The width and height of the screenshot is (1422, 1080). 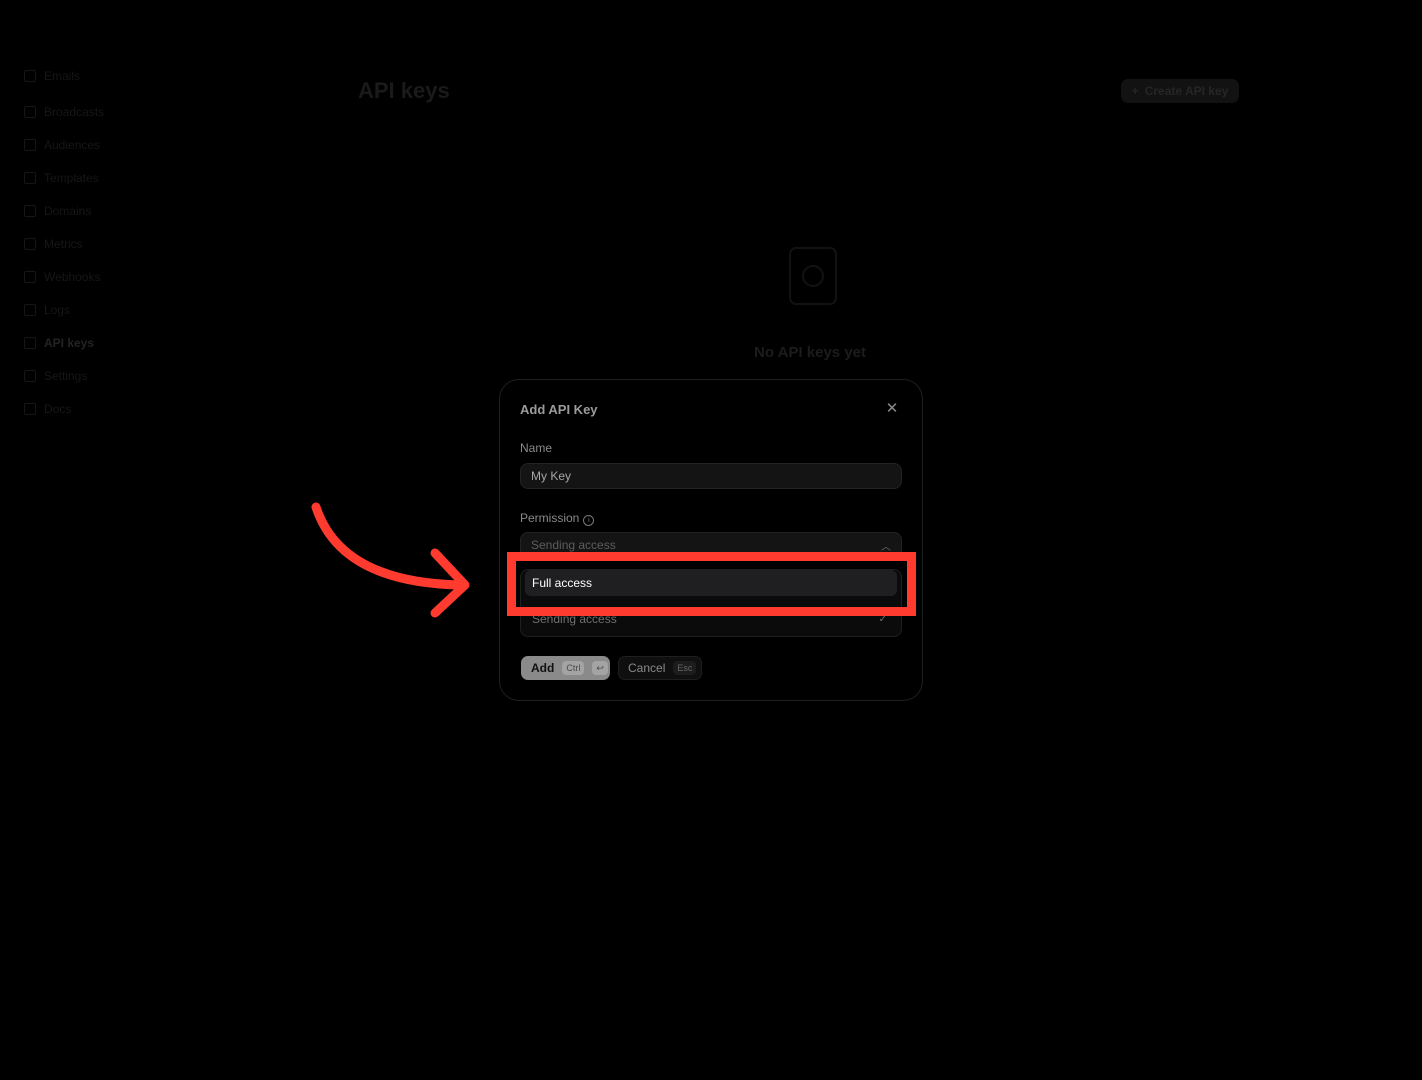 What do you see at coordinates (390, 560) in the screenshot?
I see `annotation-arrow-icon` at bounding box center [390, 560].